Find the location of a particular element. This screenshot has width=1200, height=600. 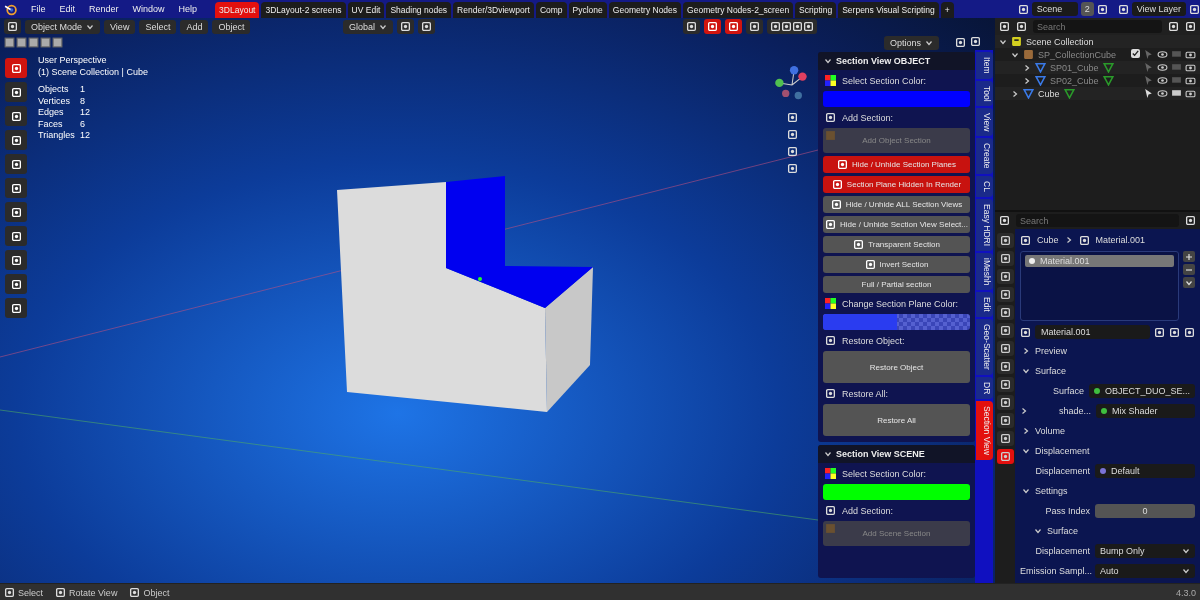

sidebar-tab: Geo-Scatter is located at coordinates (984, 346).